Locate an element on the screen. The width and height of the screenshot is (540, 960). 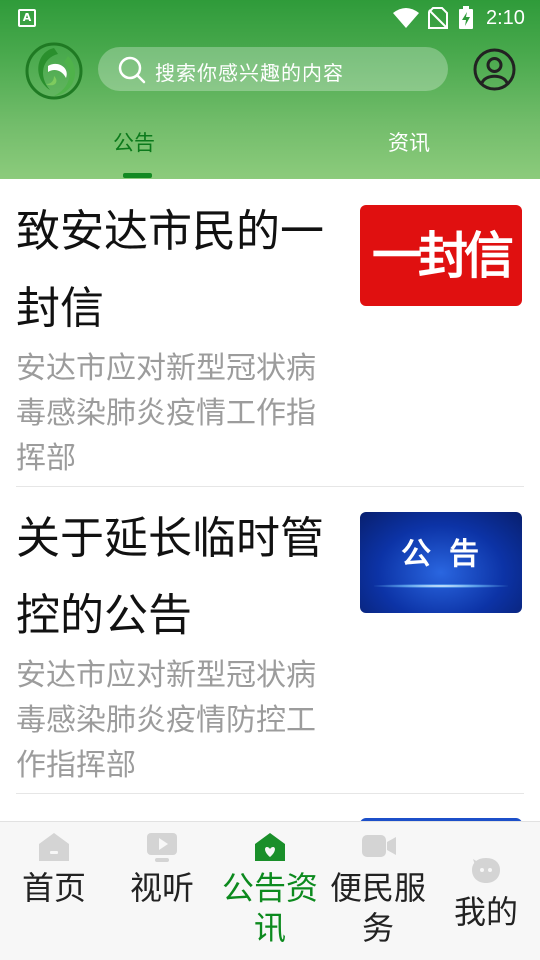
status-time: 2:10 is located at coordinates (505, 18).